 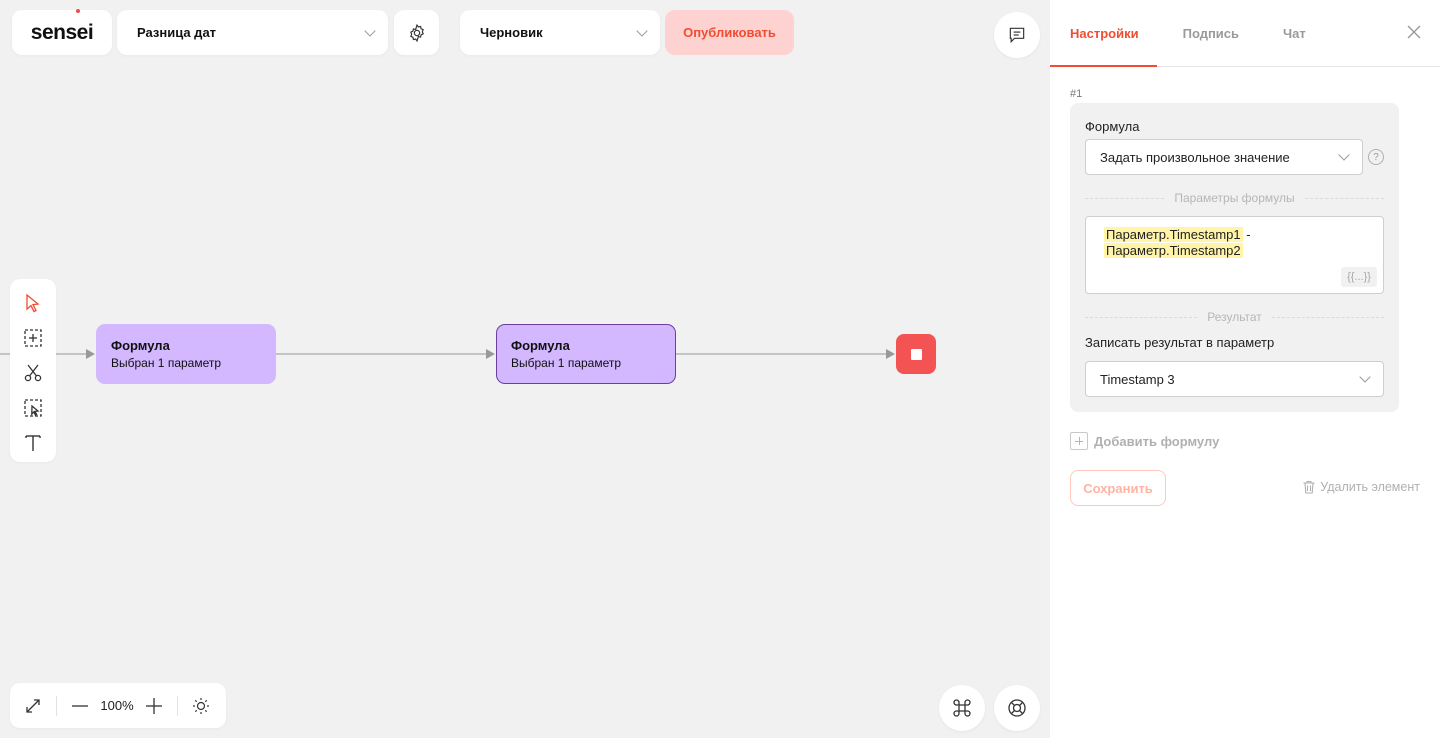 What do you see at coordinates (511, 32) in the screenshot?
I see `status-label: Черновик` at bounding box center [511, 32].